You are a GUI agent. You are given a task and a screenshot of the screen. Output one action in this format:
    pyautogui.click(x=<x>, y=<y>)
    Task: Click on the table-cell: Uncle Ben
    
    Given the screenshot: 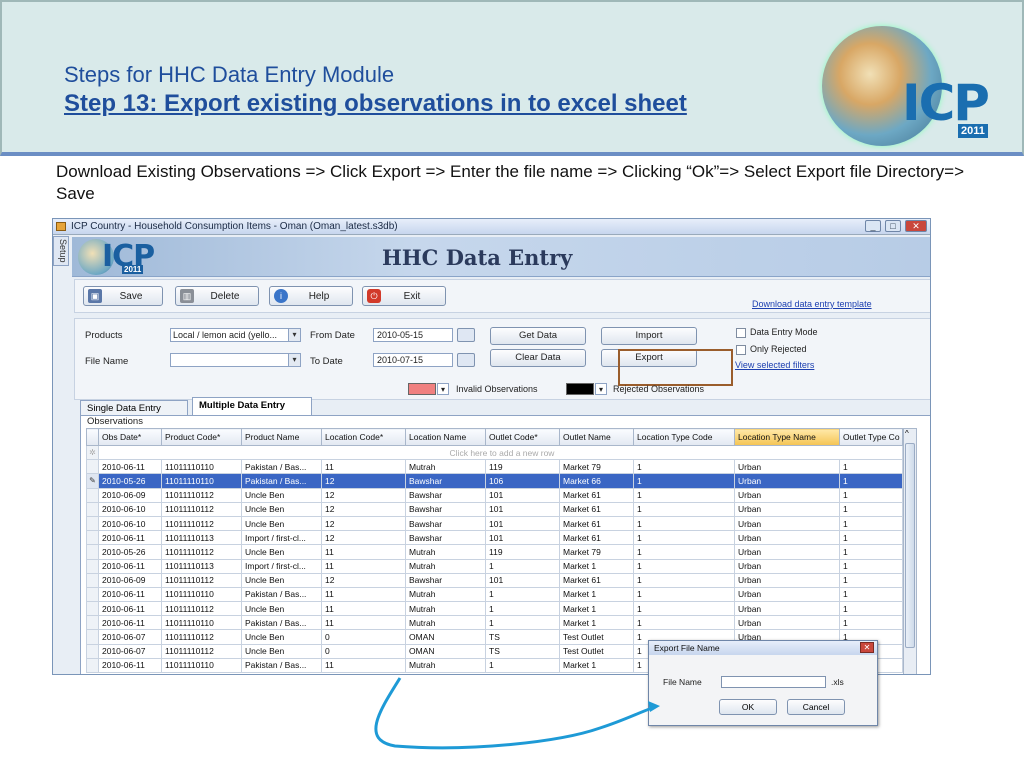 What is the action you would take?
    pyautogui.click(x=281, y=637)
    